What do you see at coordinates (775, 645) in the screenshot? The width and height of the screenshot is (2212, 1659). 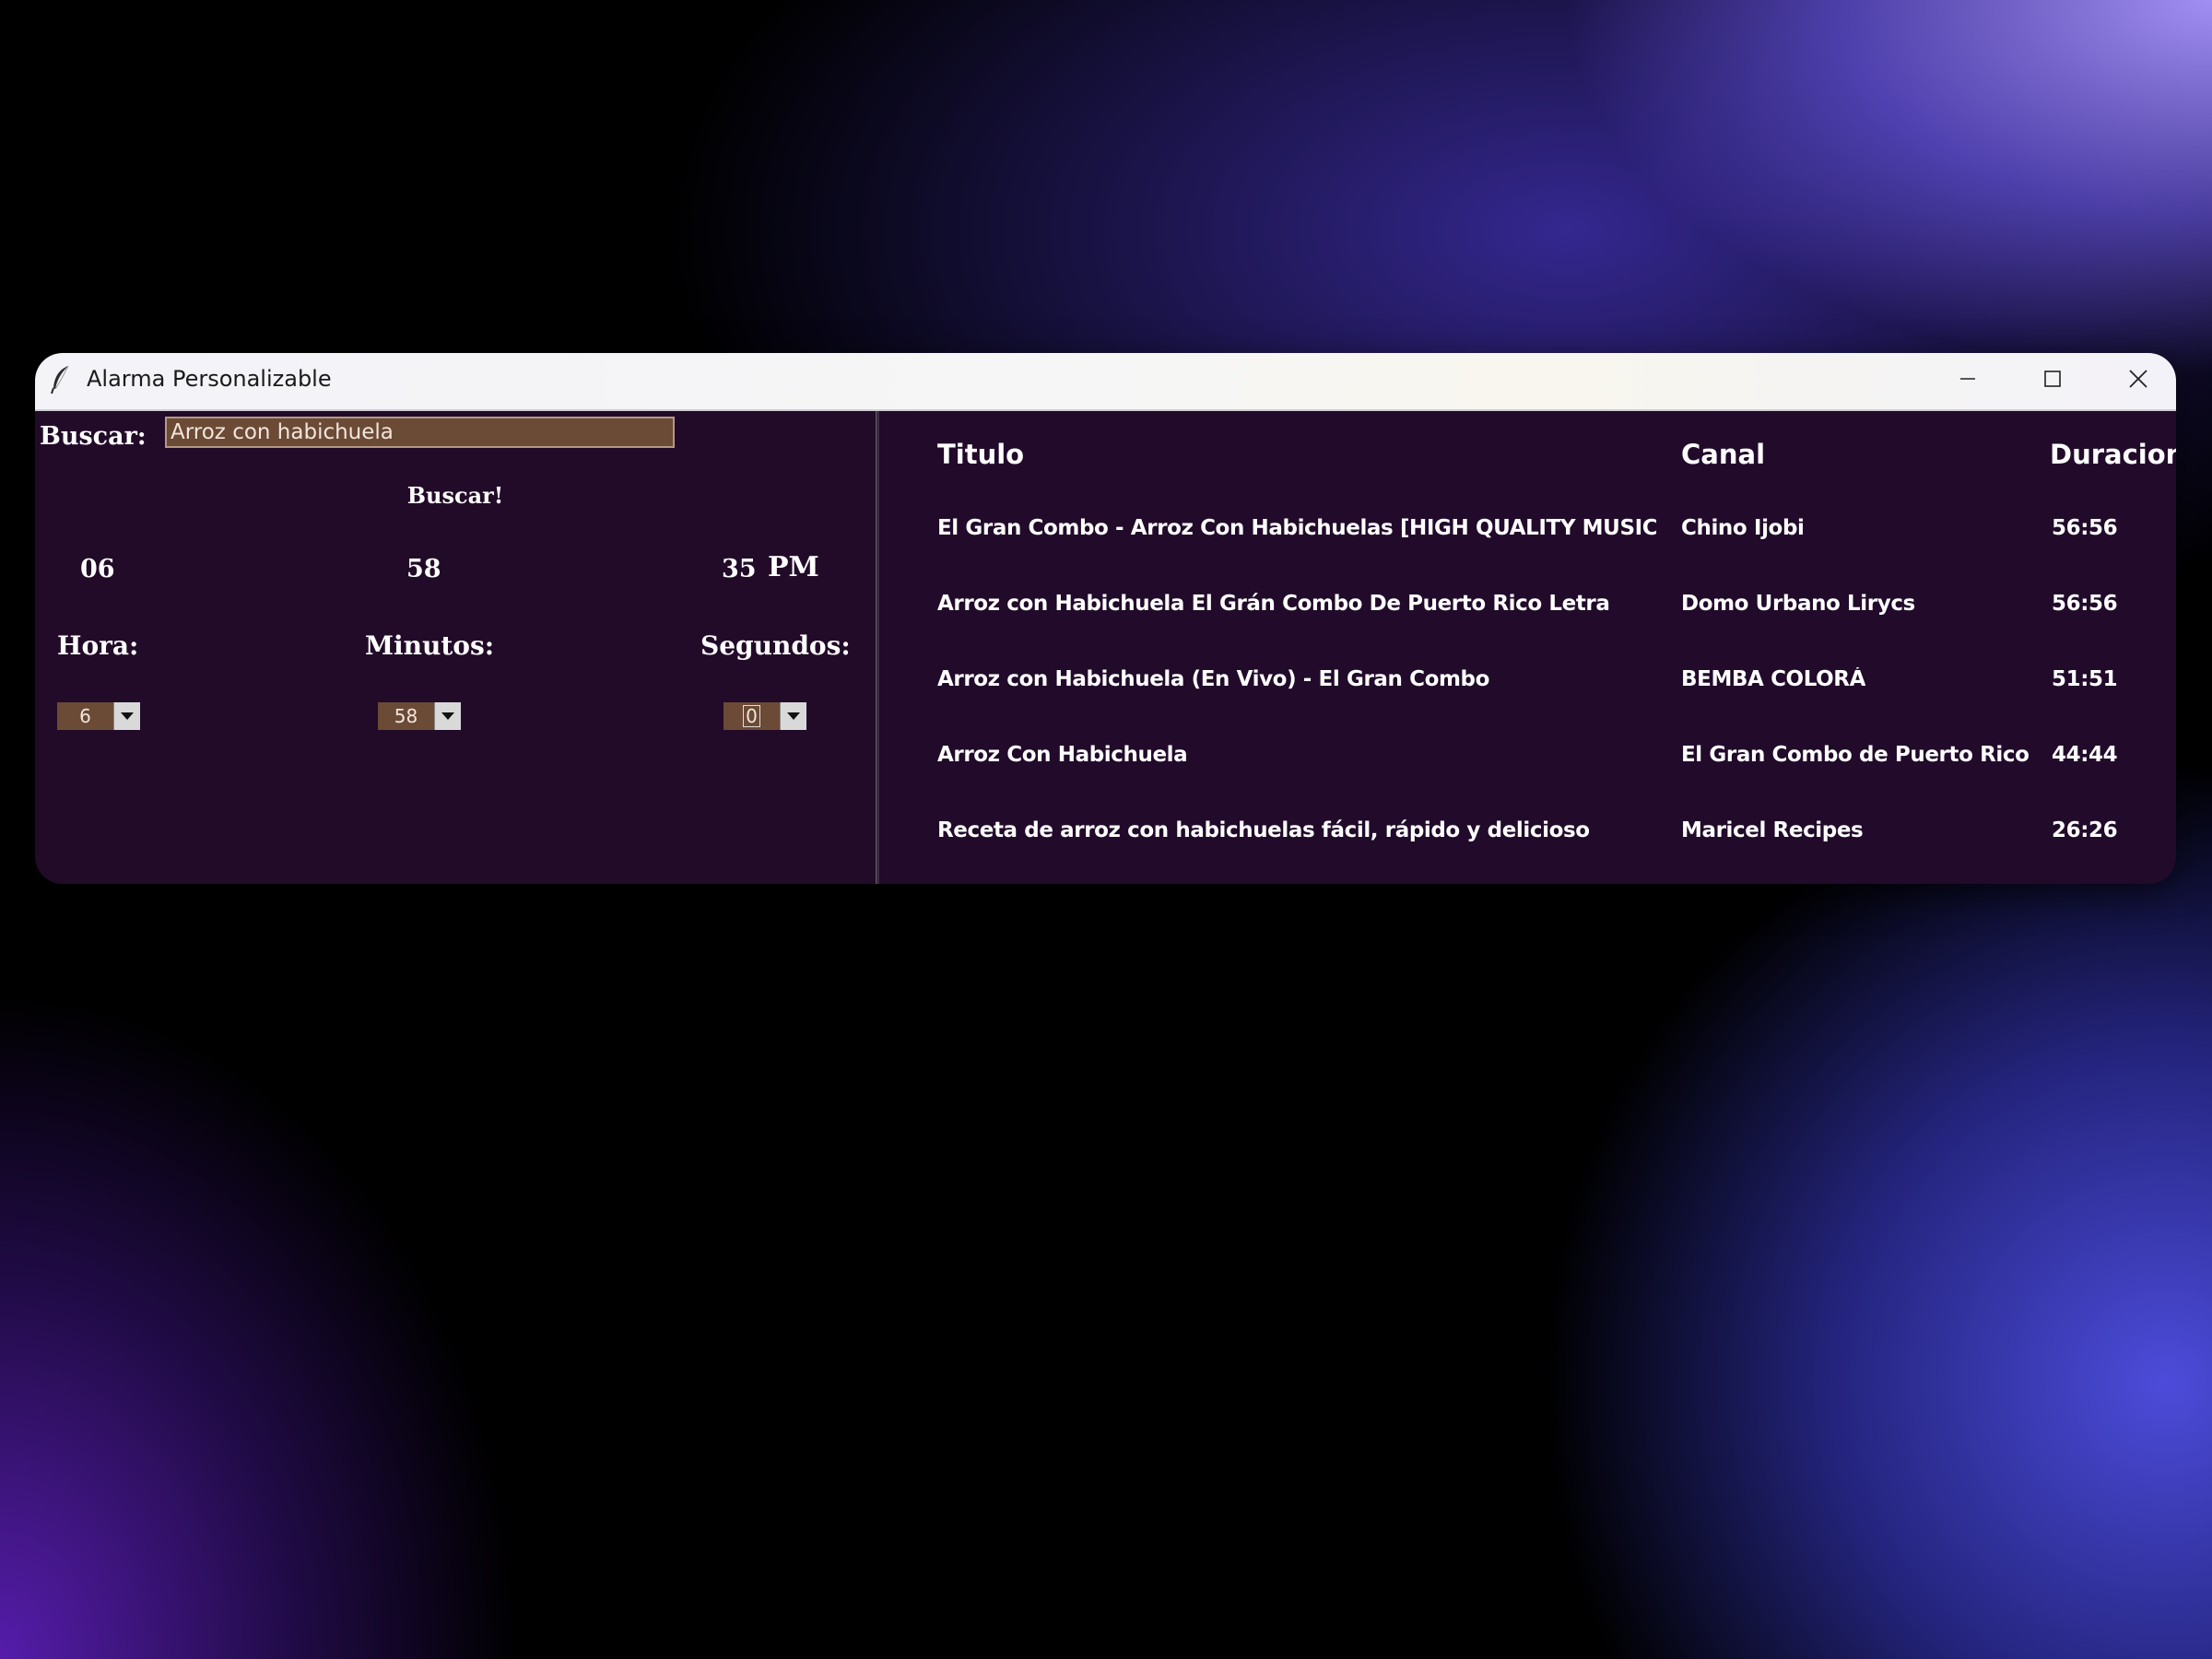 I see `second-label: Segundos:` at bounding box center [775, 645].